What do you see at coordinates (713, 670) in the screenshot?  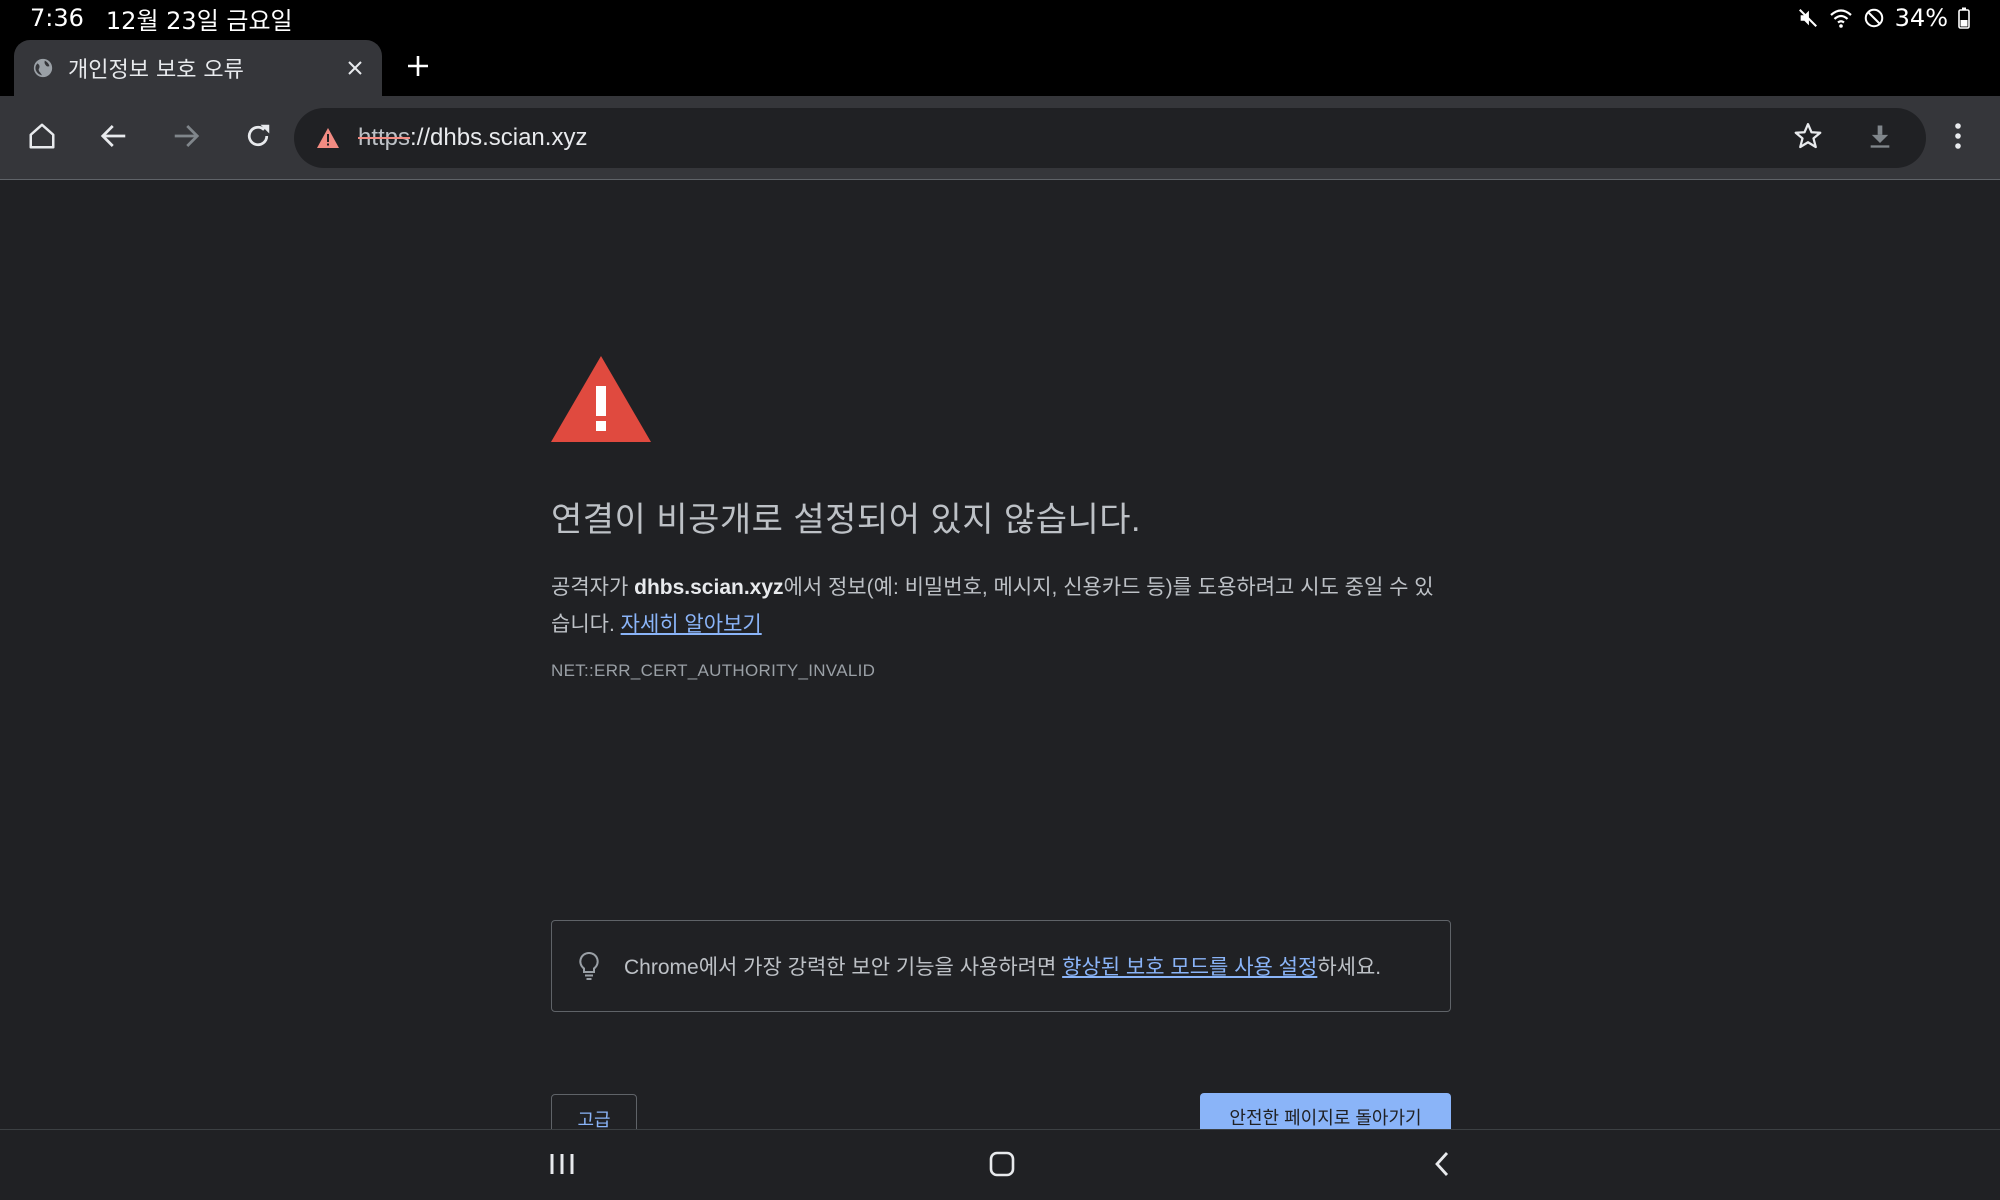 I see `error-code: NET::ERR_CERT_AUTHORITY_INVALID` at bounding box center [713, 670].